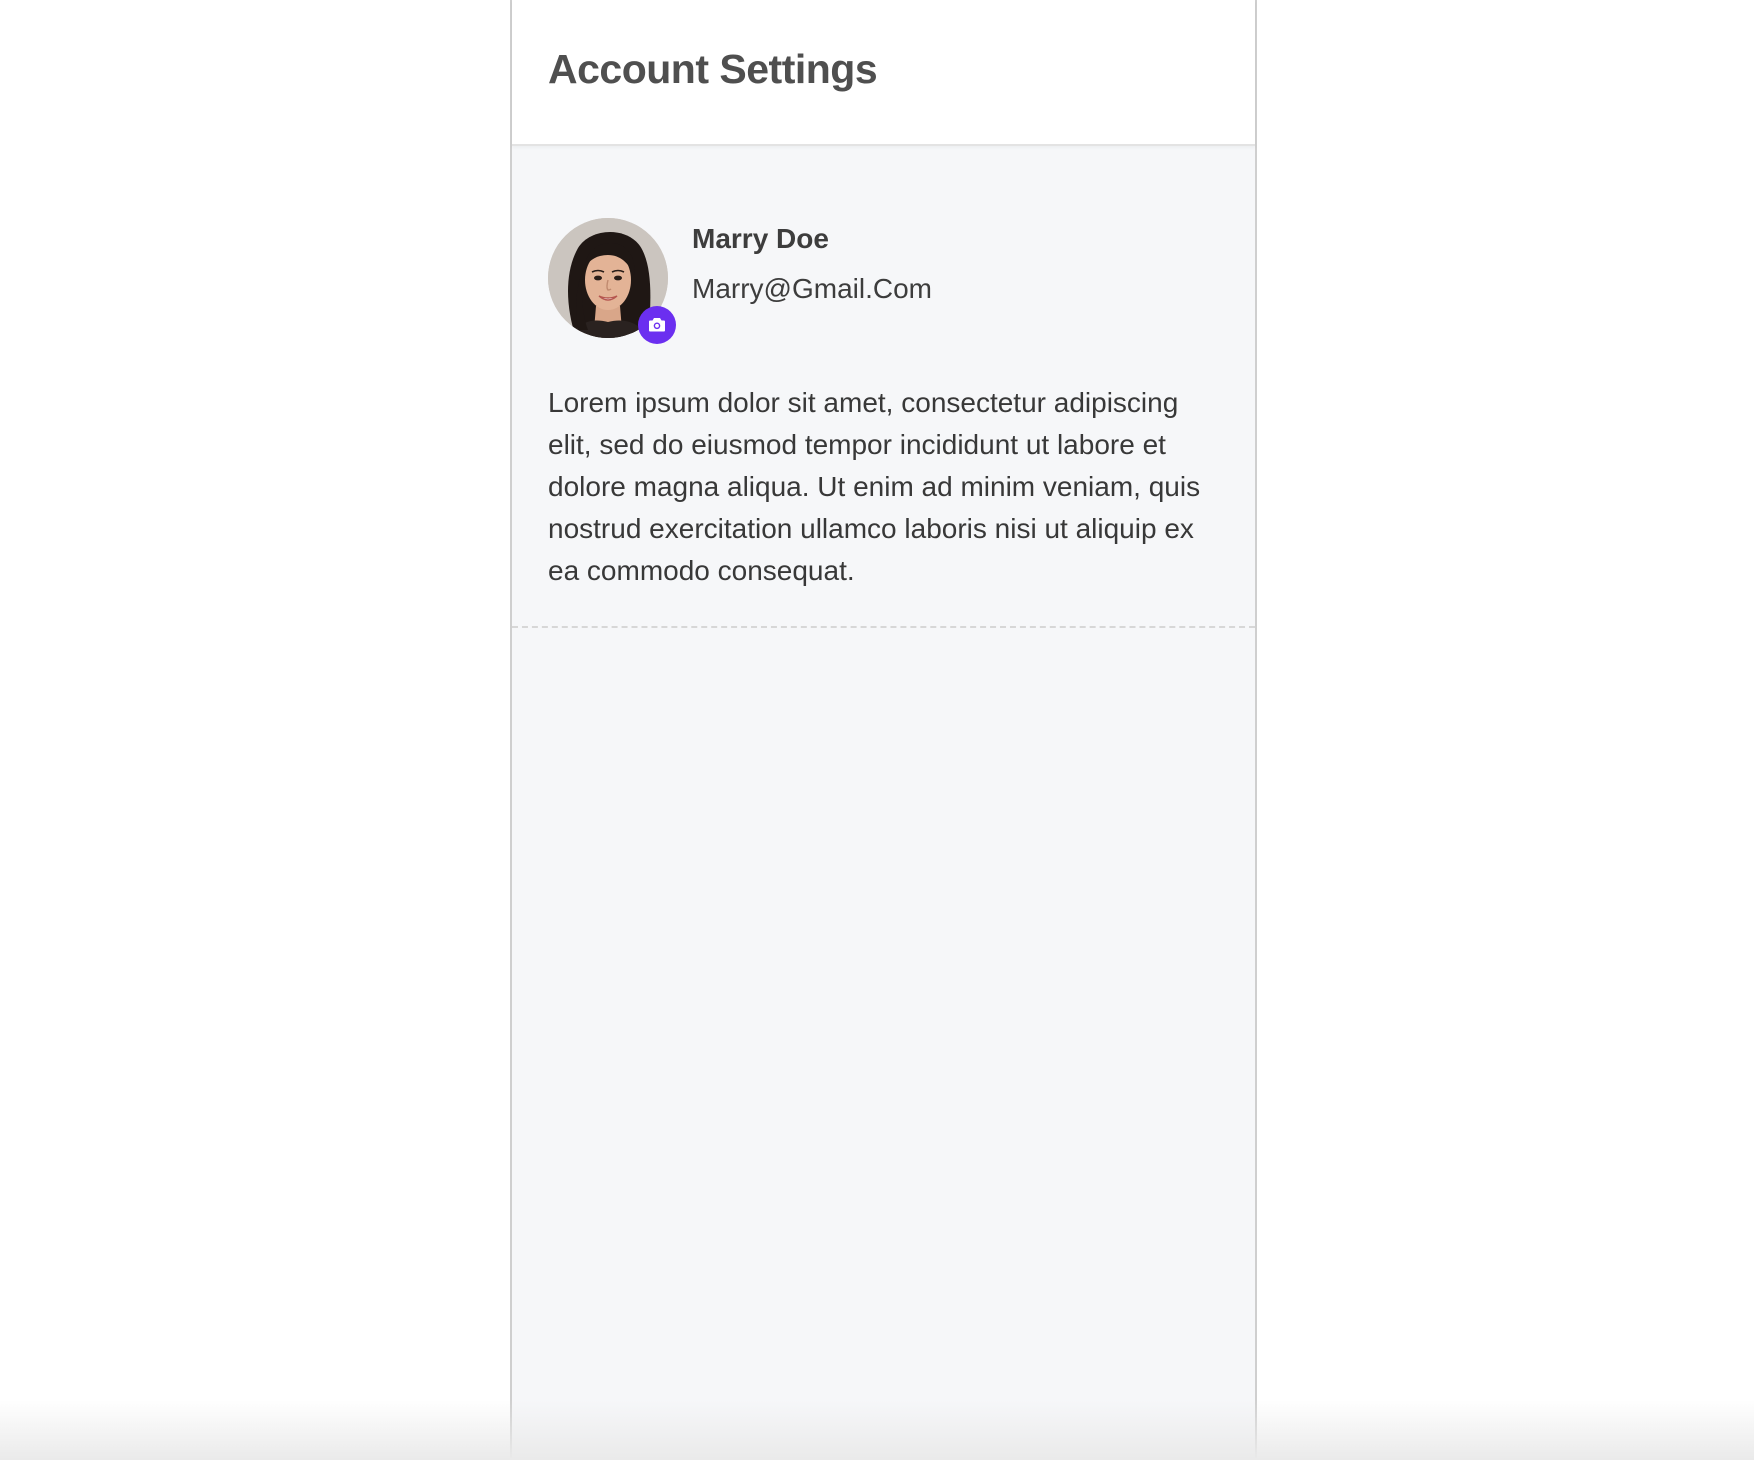  Describe the element at coordinates (713, 68) in the screenshot. I see `page-title: Account Settings` at that location.